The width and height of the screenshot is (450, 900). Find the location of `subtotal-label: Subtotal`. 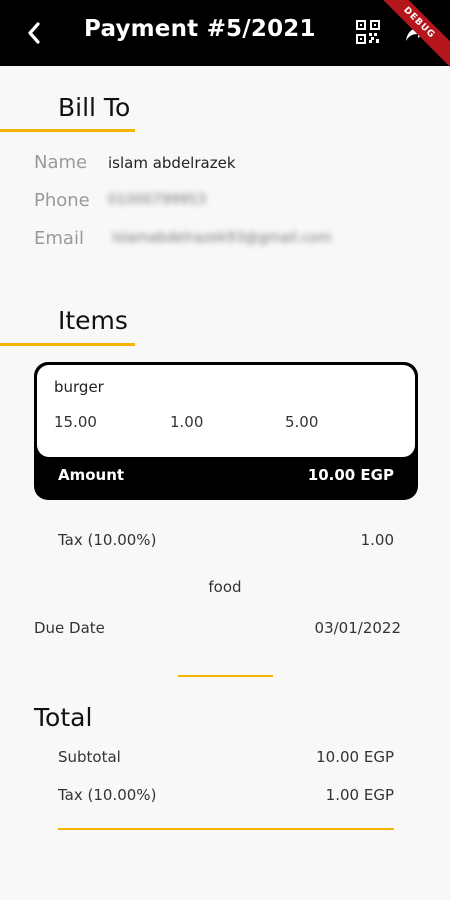

subtotal-label: Subtotal is located at coordinates (89, 757).